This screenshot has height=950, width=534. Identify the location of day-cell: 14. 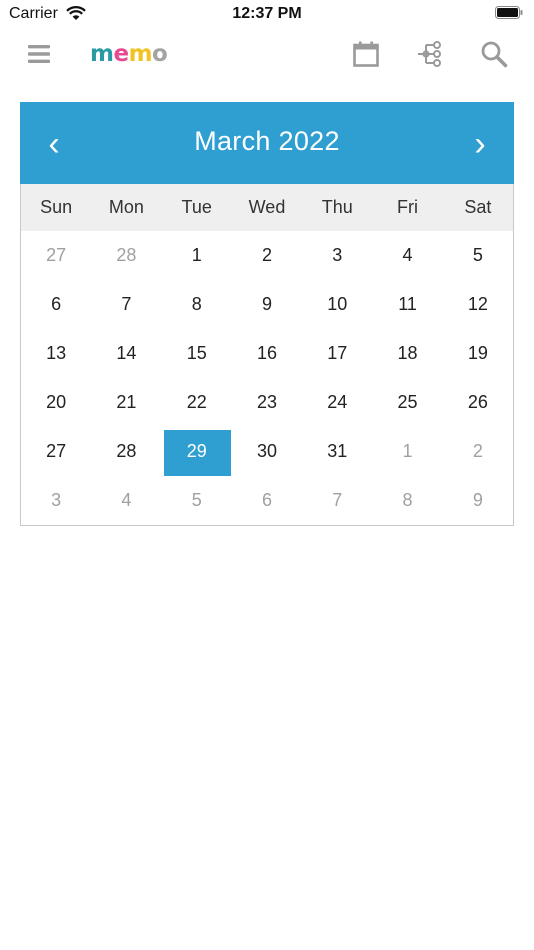
(126, 353).